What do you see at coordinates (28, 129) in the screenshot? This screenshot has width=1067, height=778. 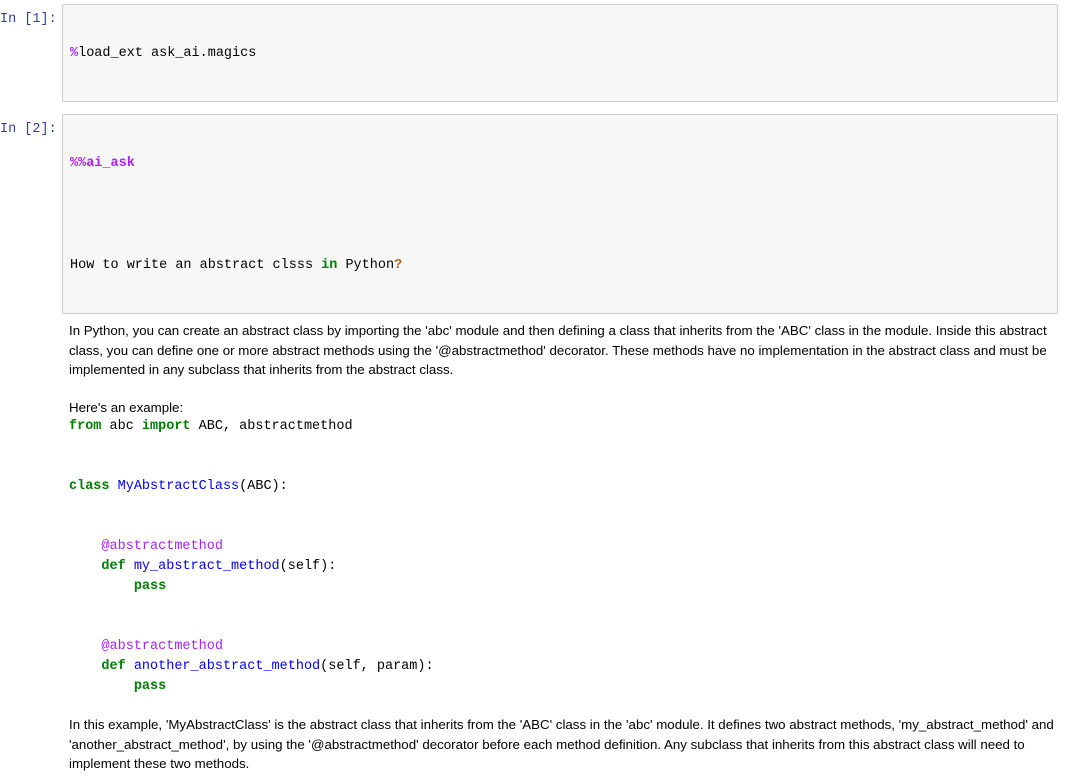 I see `input-prompt-2: In [2]:` at bounding box center [28, 129].